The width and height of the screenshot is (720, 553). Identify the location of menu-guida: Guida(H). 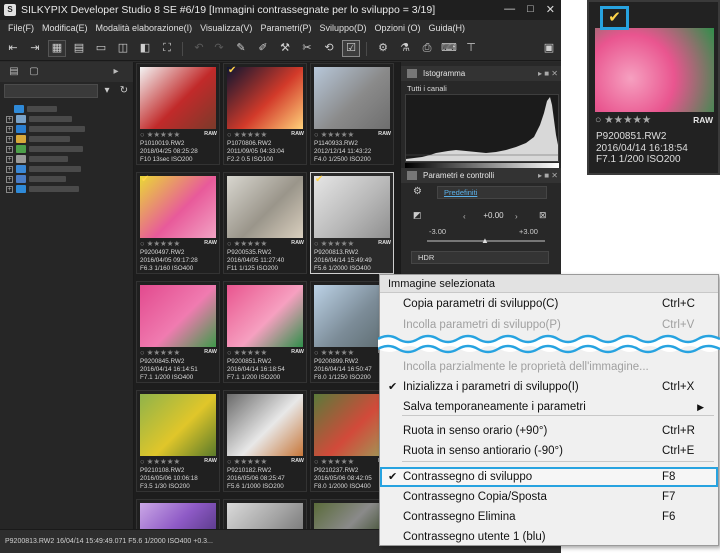
(447, 28).